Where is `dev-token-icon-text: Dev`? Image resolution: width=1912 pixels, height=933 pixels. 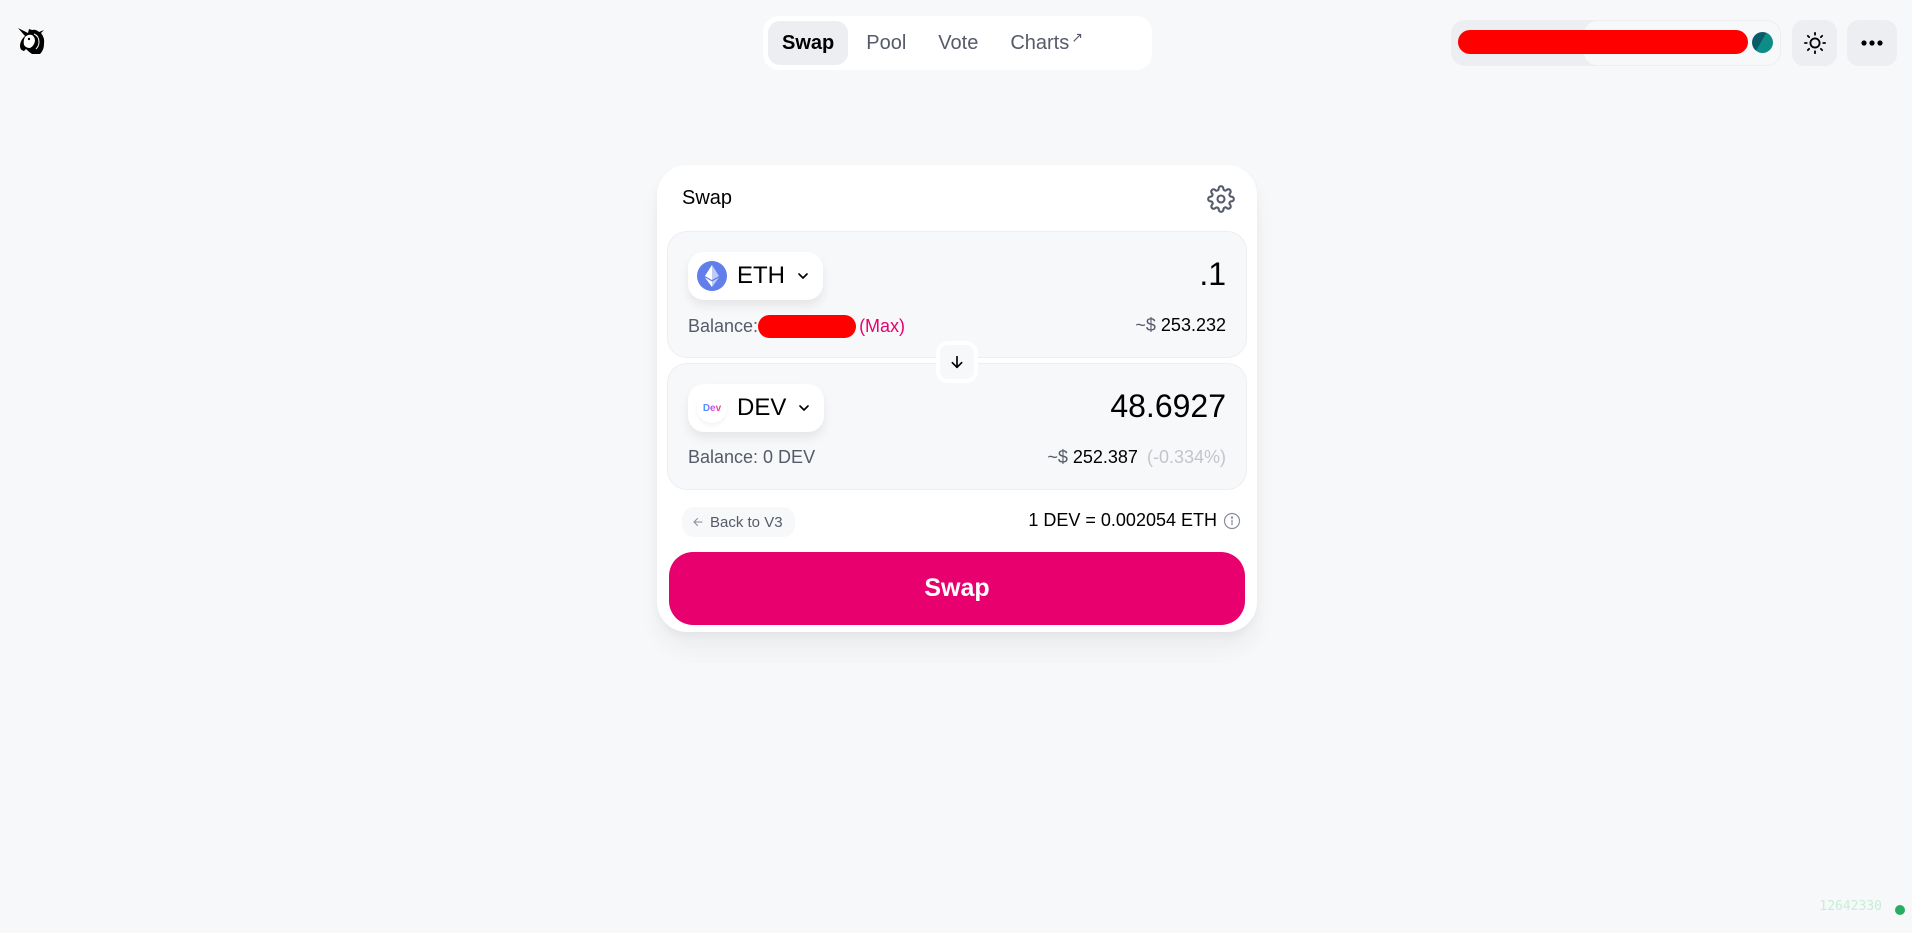
dev-token-icon-text: Dev is located at coordinates (712, 408).